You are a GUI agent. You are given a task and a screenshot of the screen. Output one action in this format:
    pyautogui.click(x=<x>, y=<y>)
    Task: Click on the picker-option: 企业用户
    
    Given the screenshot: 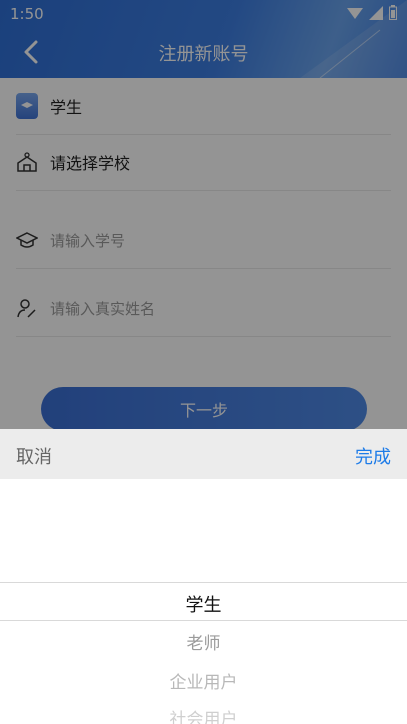 What is the action you would take?
    pyautogui.click(x=203, y=680)
    